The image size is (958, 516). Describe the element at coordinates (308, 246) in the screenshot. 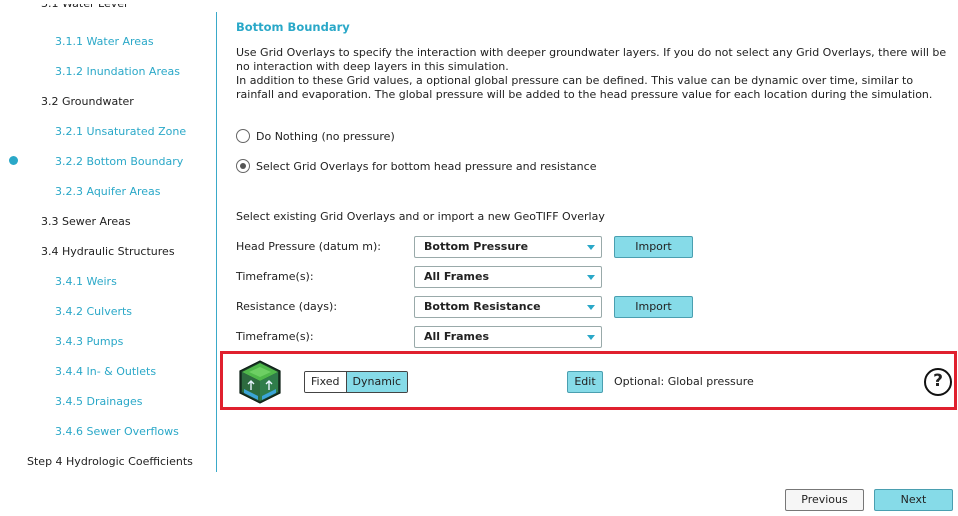

I see `head-pressure-label: Head Pressure (datum m):` at that location.